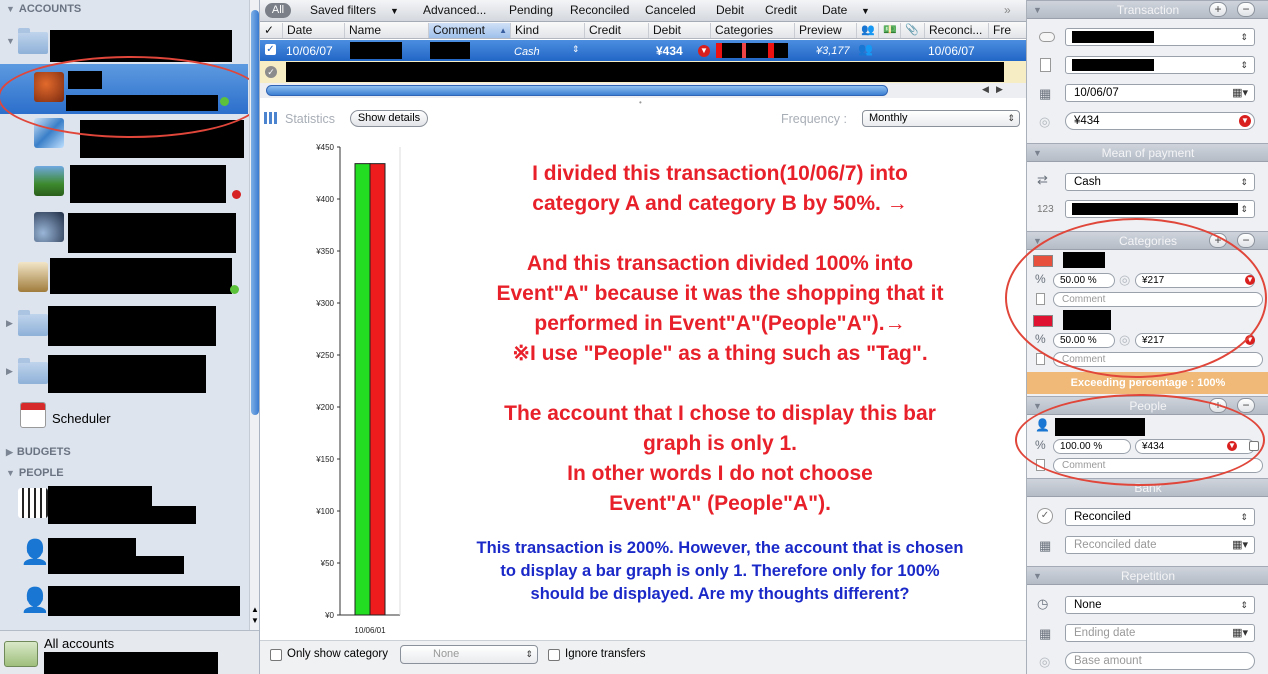  I want to click on remove-transaction-button: −, so click(1246, 9).